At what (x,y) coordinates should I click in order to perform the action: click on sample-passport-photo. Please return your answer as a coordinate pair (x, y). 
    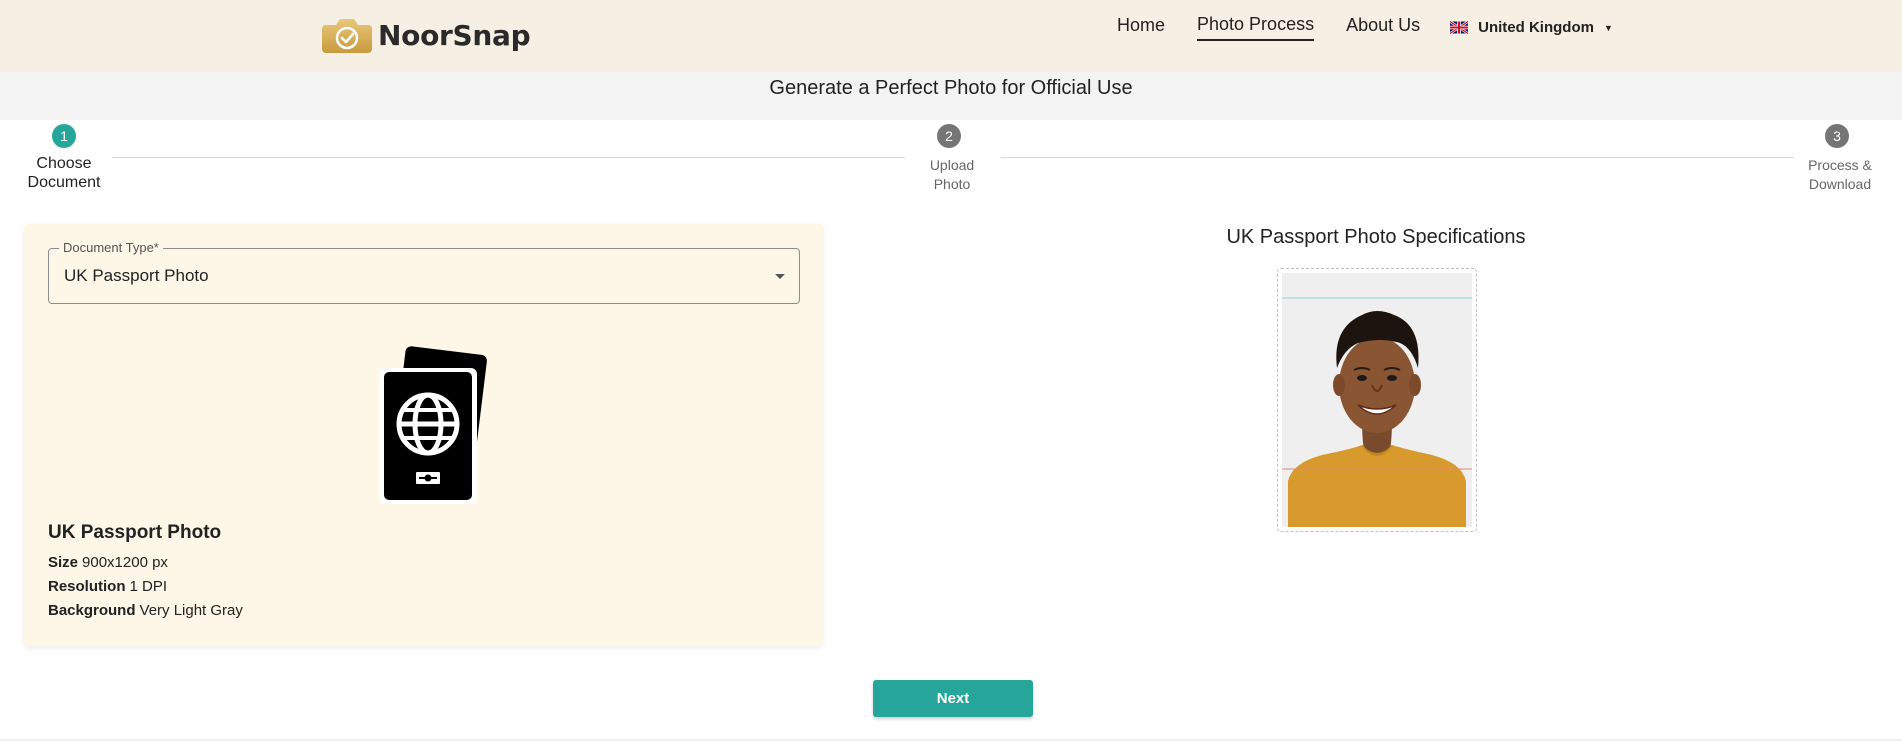
    Looking at the image, I should click on (1377, 400).